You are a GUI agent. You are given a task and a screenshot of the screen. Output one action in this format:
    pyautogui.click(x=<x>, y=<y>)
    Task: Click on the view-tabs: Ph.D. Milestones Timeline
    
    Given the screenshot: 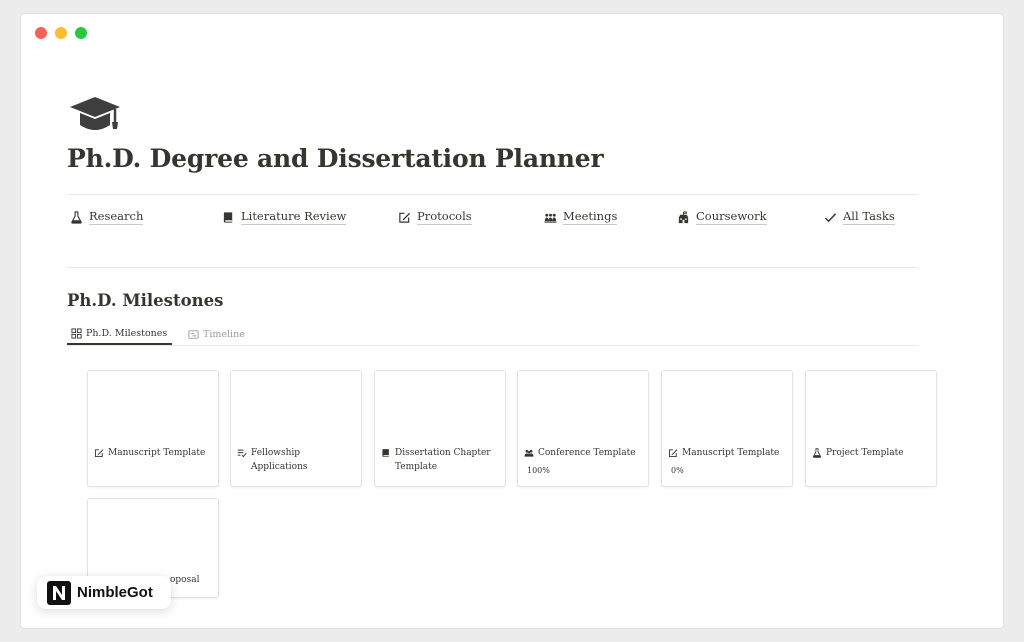 What is the action you would take?
    pyautogui.click(x=492, y=335)
    